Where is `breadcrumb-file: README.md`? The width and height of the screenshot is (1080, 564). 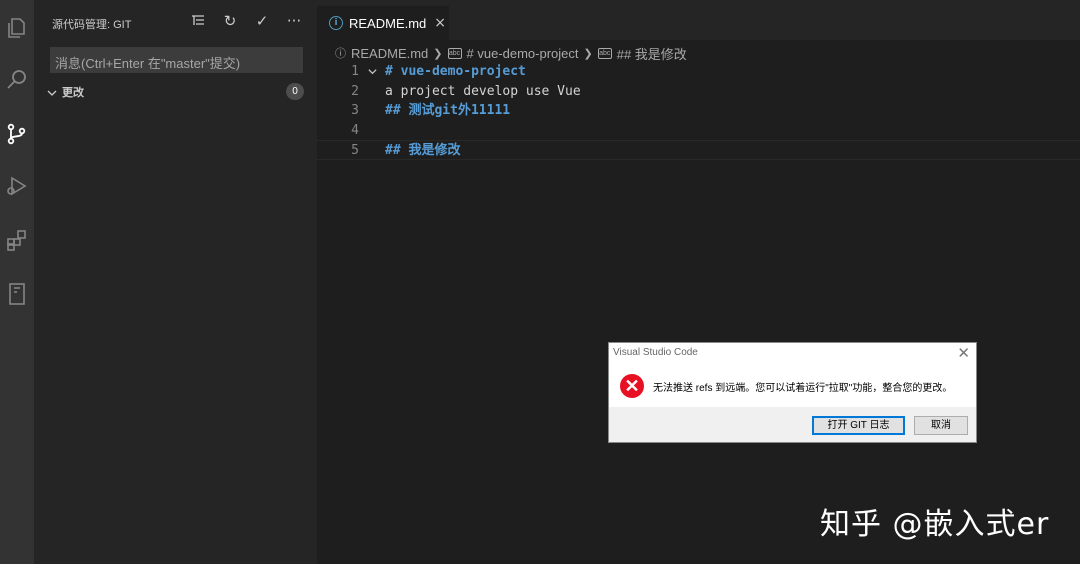 breadcrumb-file: README.md is located at coordinates (389, 53).